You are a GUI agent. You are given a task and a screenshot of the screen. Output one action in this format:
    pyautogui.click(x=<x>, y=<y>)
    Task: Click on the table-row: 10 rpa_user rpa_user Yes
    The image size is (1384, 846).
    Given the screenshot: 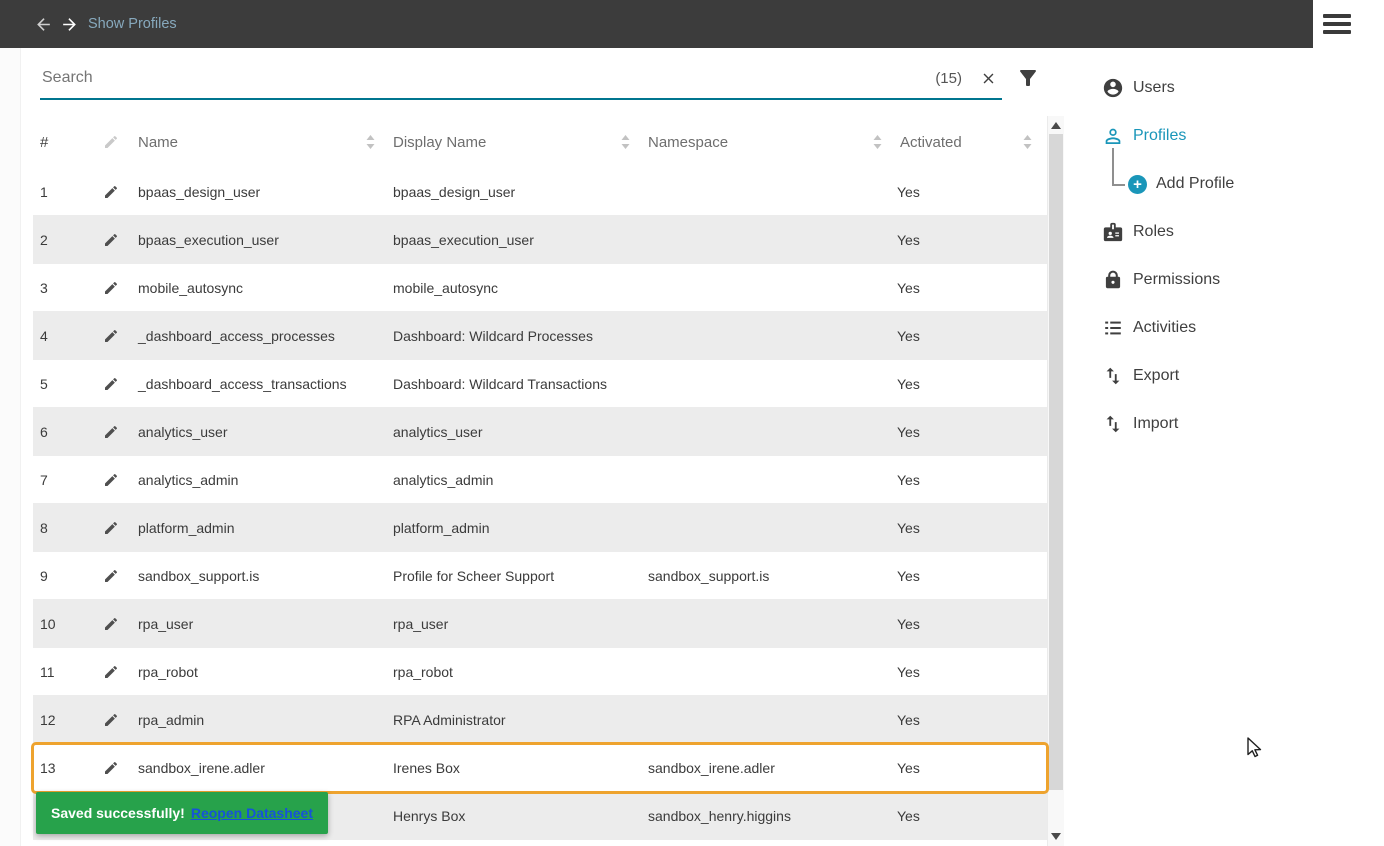 What is the action you would take?
    pyautogui.click(x=540, y=624)
    